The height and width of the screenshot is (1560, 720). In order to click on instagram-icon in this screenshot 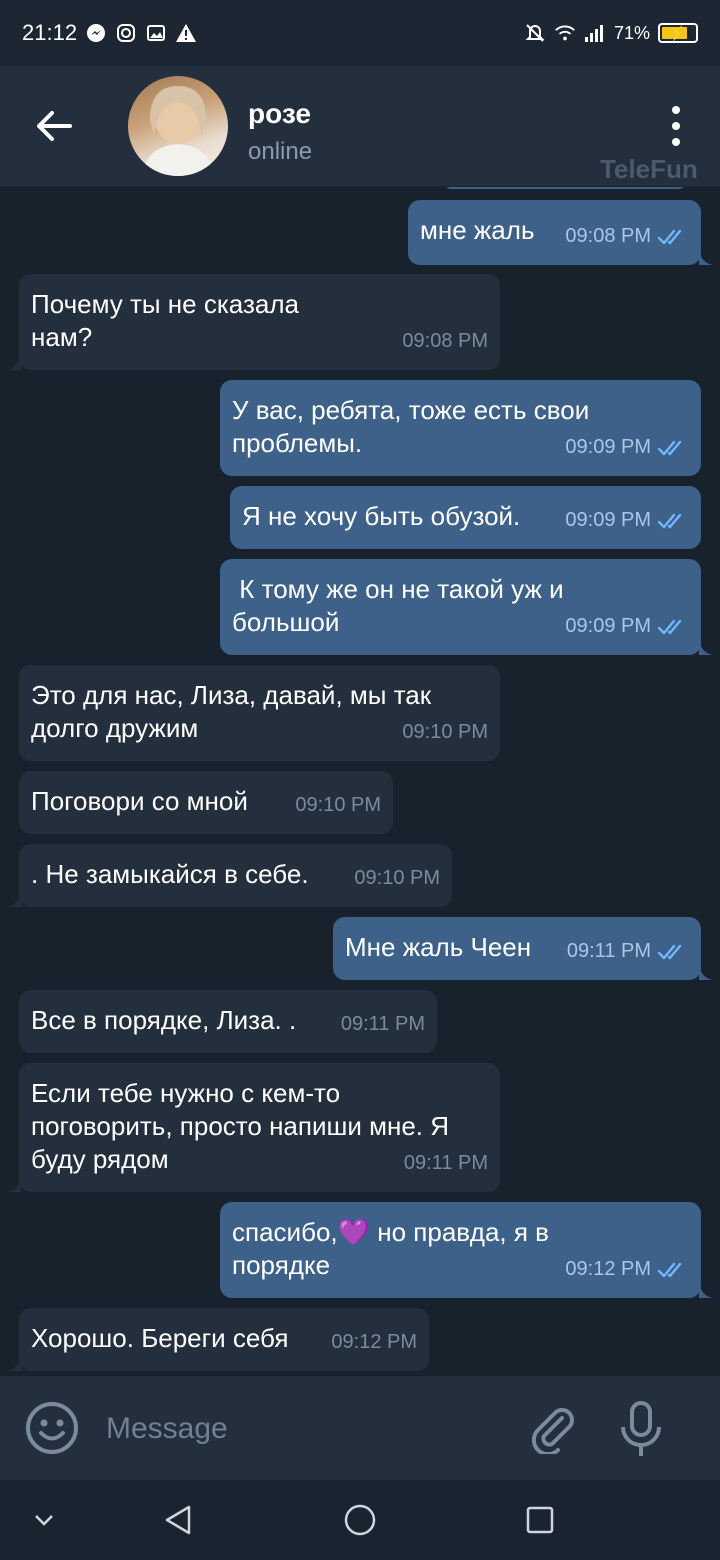, I will do `click(126, 33)`.